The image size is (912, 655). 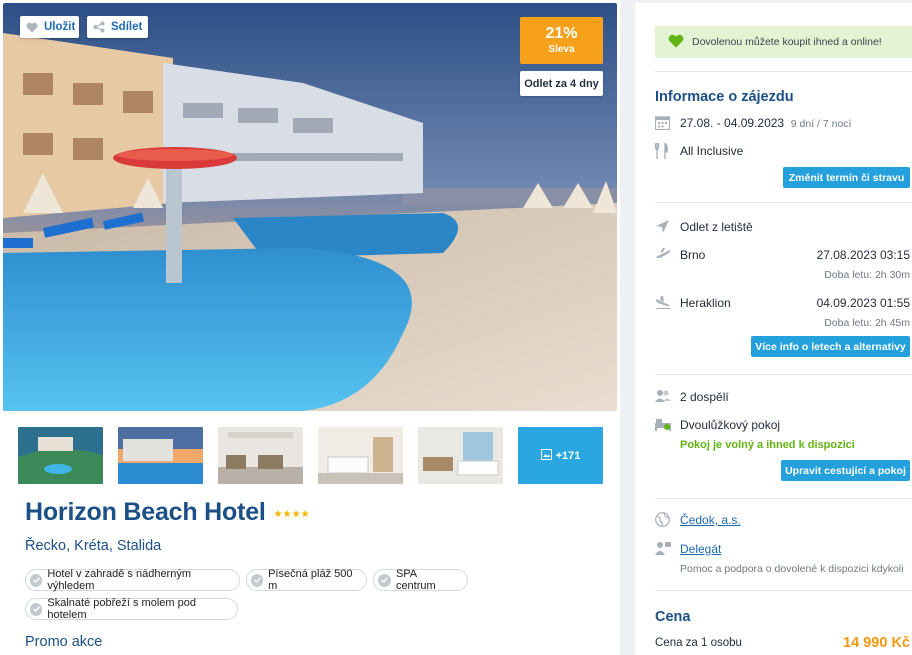 What do you see at coordinates (705, 303) in the screenshot?
I see `flight-city: Heraklion` at bounding box center [705, 303].